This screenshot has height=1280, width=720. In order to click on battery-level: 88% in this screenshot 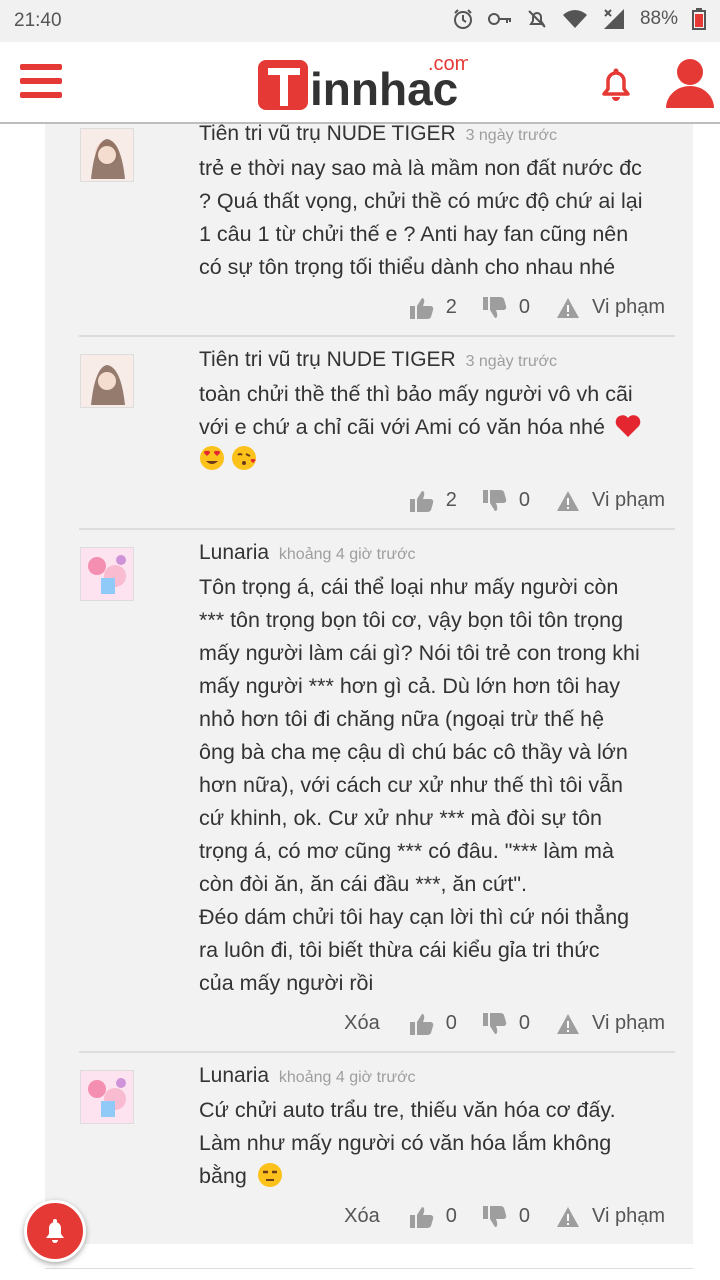, I will do `click(658, 18)`.